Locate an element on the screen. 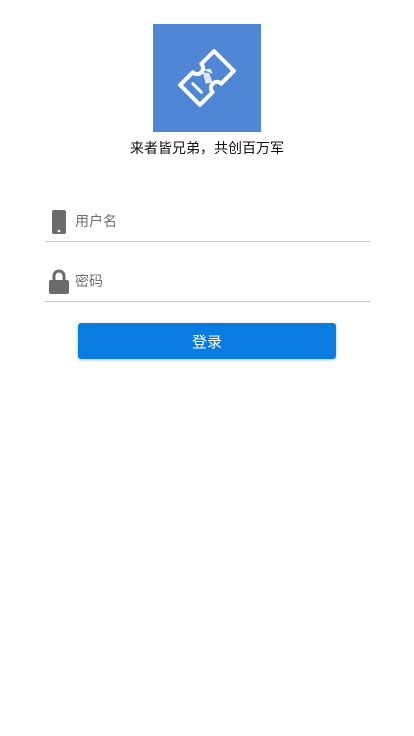 The image size is (414, 736). phone-icon is located at coordinates (59, 222).